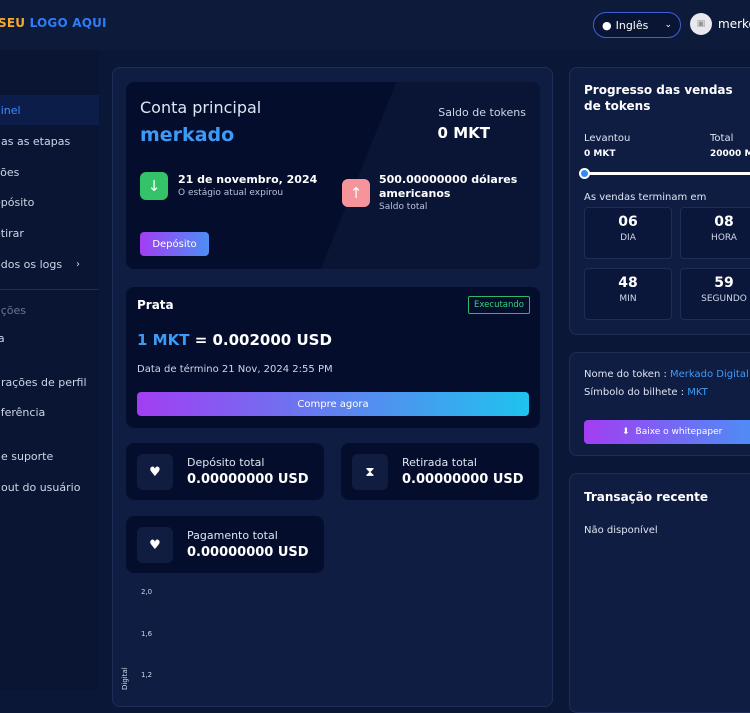 This screenshot has width=750, height=713. Describe the element at coordinates (631, 392) in the screenshot. I see `token-symbol-label: Símbolo do bilhete` at that location.